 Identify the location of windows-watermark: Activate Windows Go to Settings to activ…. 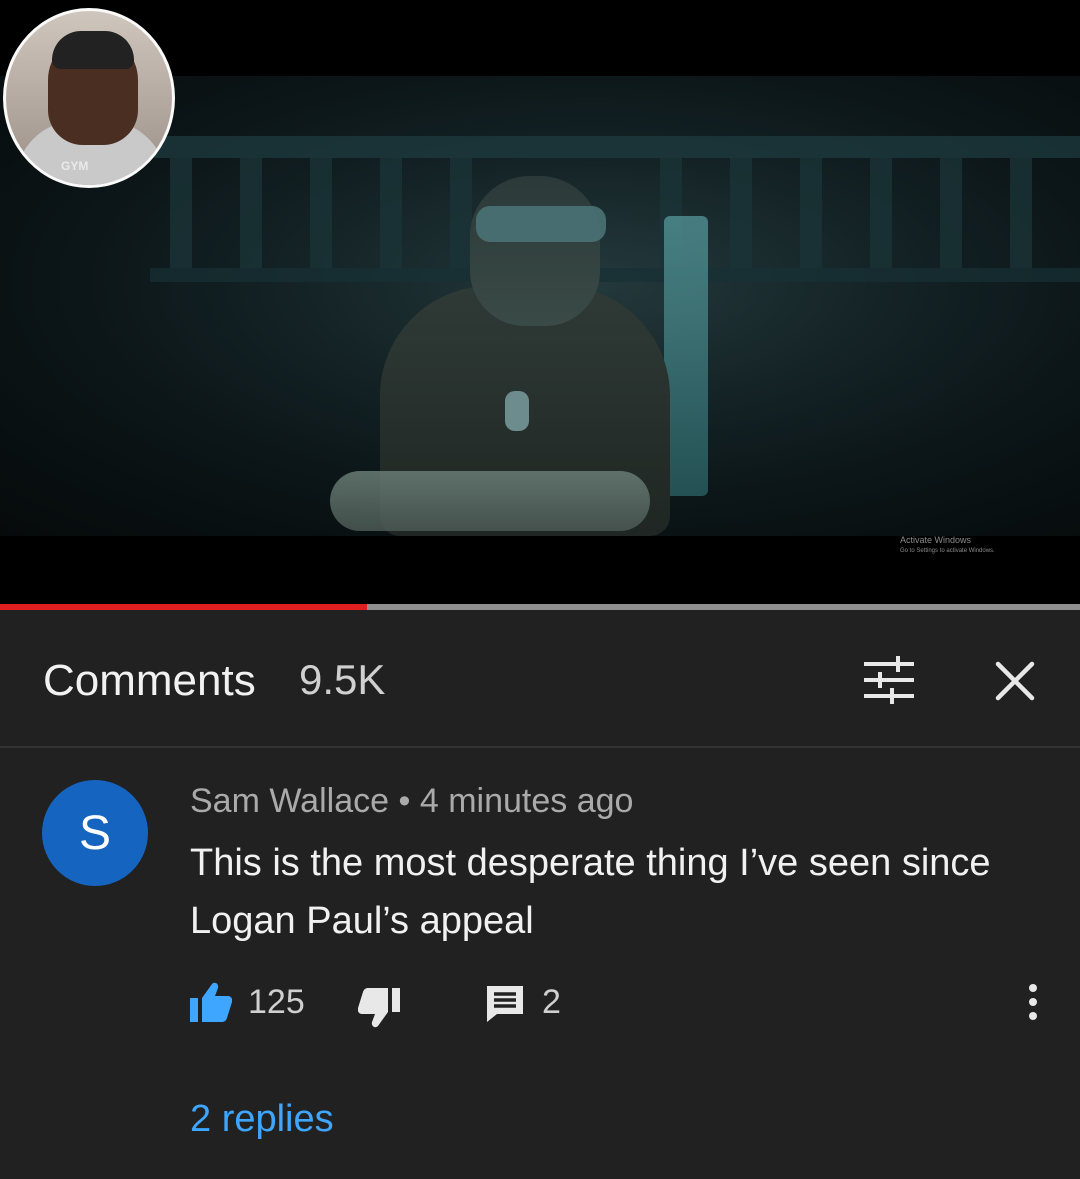
(947, 546).